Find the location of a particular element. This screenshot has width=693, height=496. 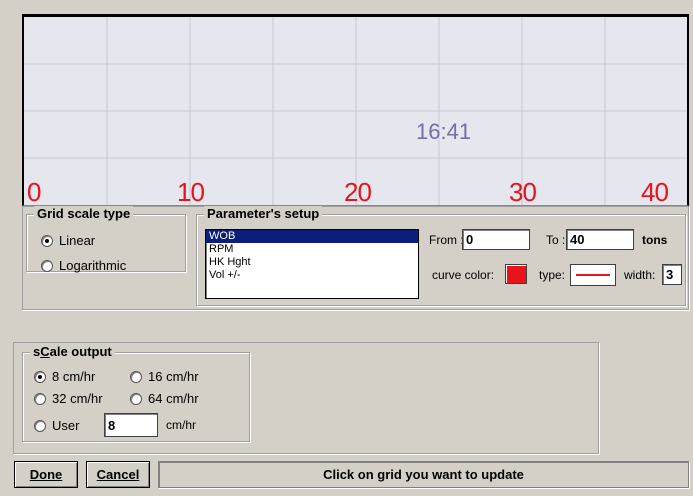

group-title: Grid scale type is located at coordinates (84, 213).